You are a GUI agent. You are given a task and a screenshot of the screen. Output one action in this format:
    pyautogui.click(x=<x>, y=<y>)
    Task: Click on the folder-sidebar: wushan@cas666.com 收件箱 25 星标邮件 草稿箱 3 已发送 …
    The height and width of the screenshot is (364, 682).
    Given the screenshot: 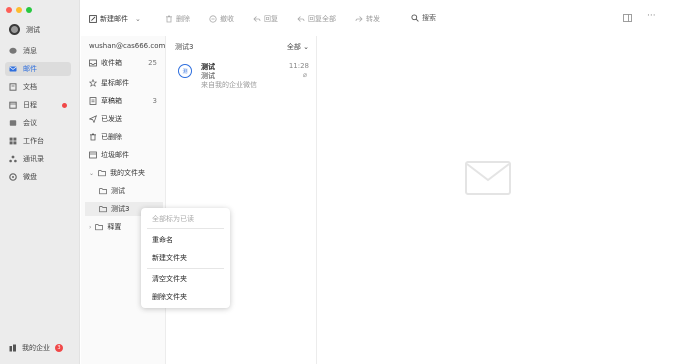 What is the action you would take?
    pyautogui.click(x=123, y=200)
    